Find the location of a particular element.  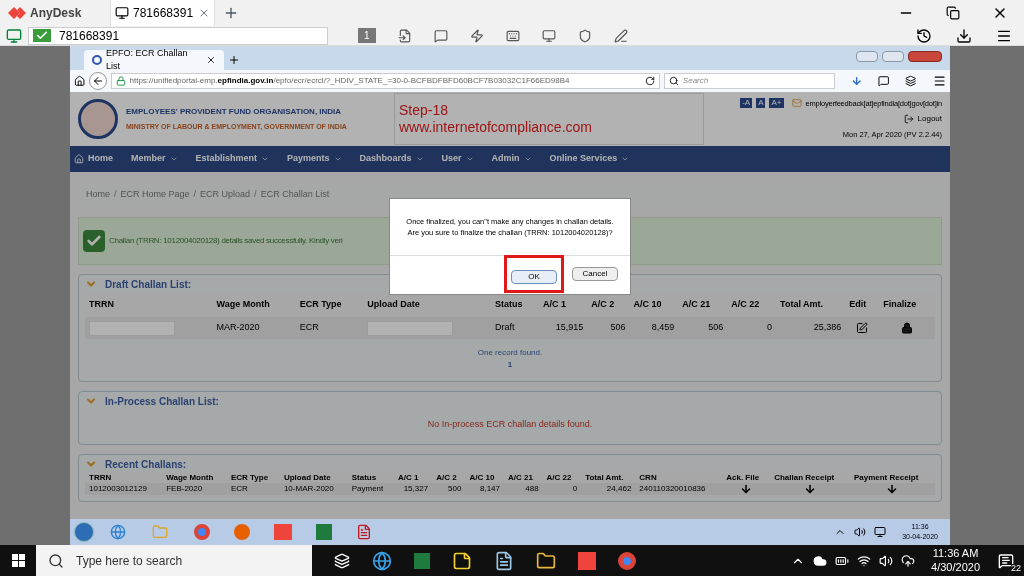

menu-item: Establishment is located at coordinates (232, 159).